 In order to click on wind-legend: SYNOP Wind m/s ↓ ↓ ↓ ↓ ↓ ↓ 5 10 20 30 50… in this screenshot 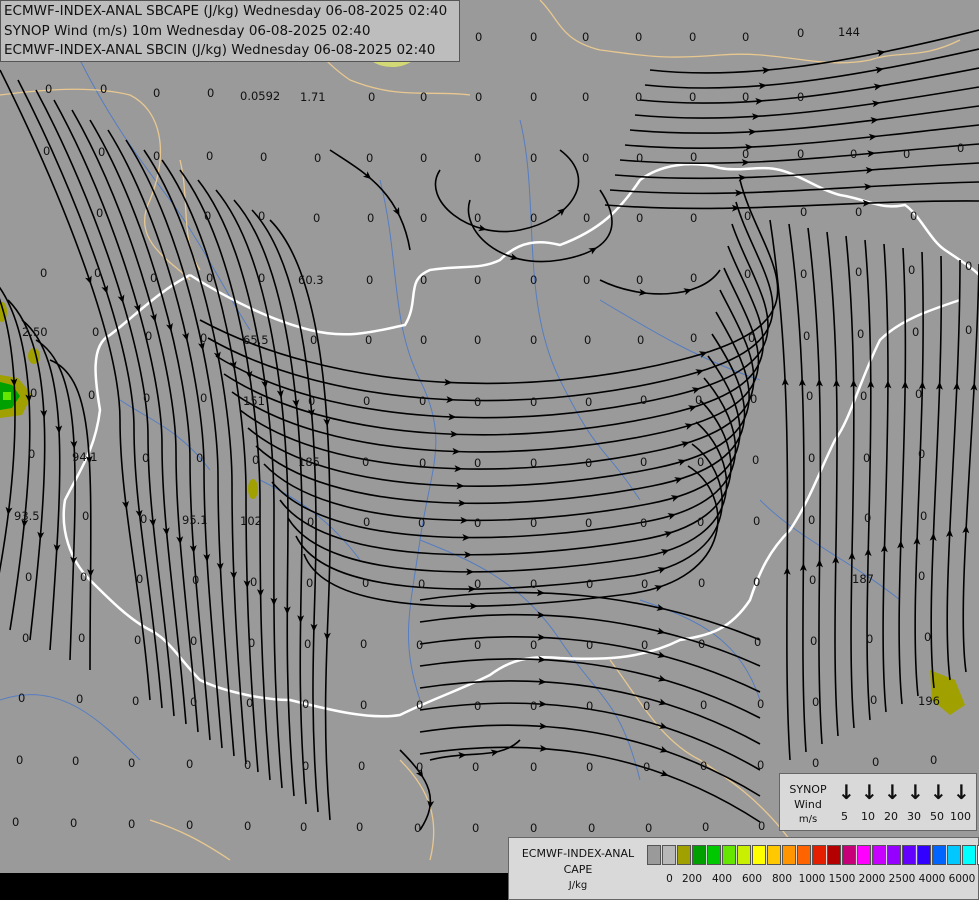, I will do `click(878, 802)`.